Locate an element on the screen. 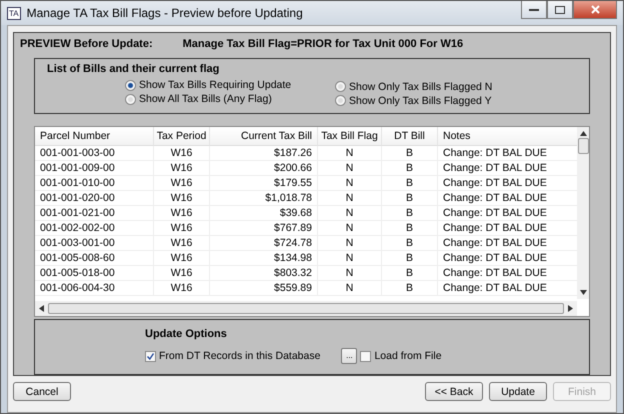  table-cell: $179.55 is located at coordinates (264, 183).